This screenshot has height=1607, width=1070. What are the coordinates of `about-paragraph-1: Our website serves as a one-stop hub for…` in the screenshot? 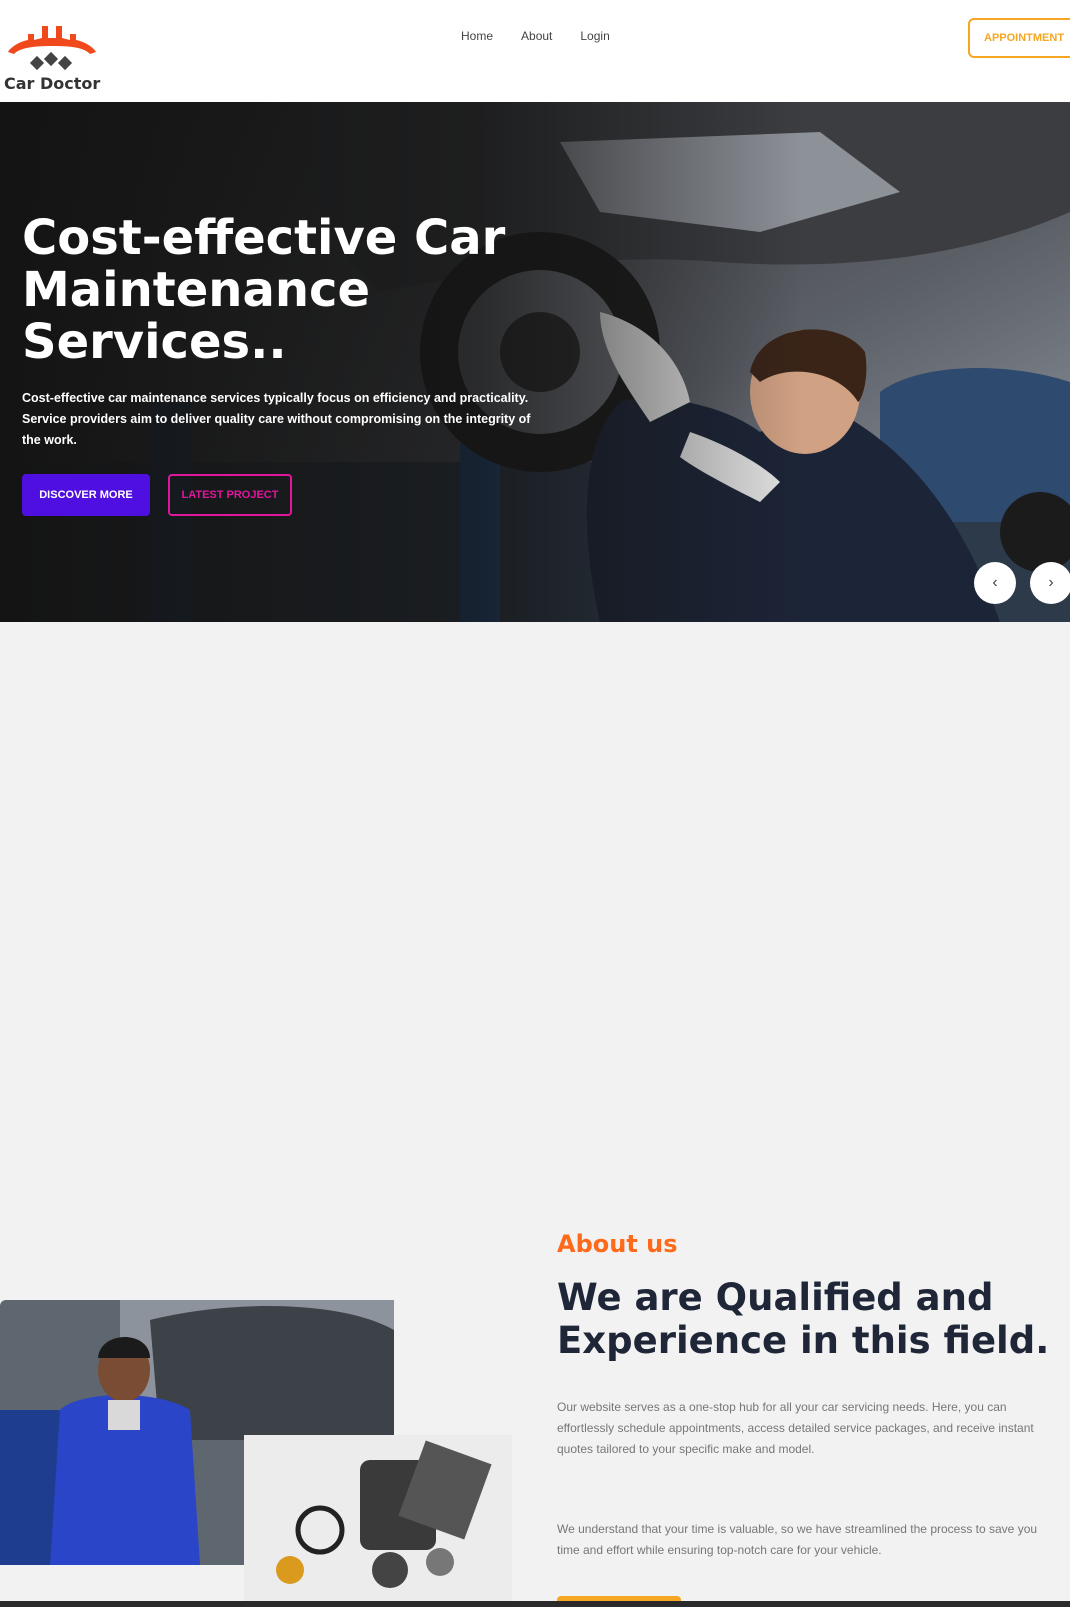 It's located at (795, 1428).